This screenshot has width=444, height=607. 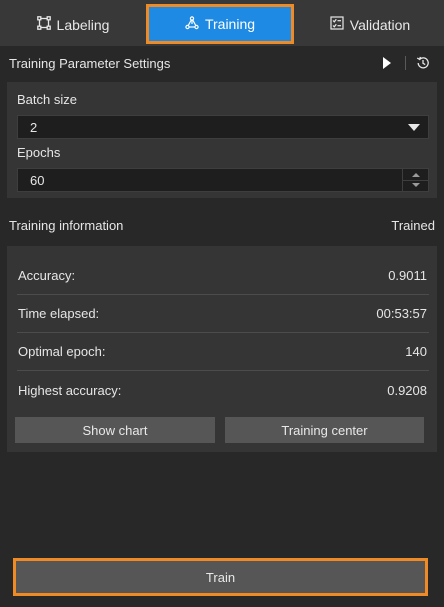 What do you see at coordinates (223, 314) in the screenshot?
I see `info-row: Time elapsed: 00:53:57` at bounding box center [223, 314].